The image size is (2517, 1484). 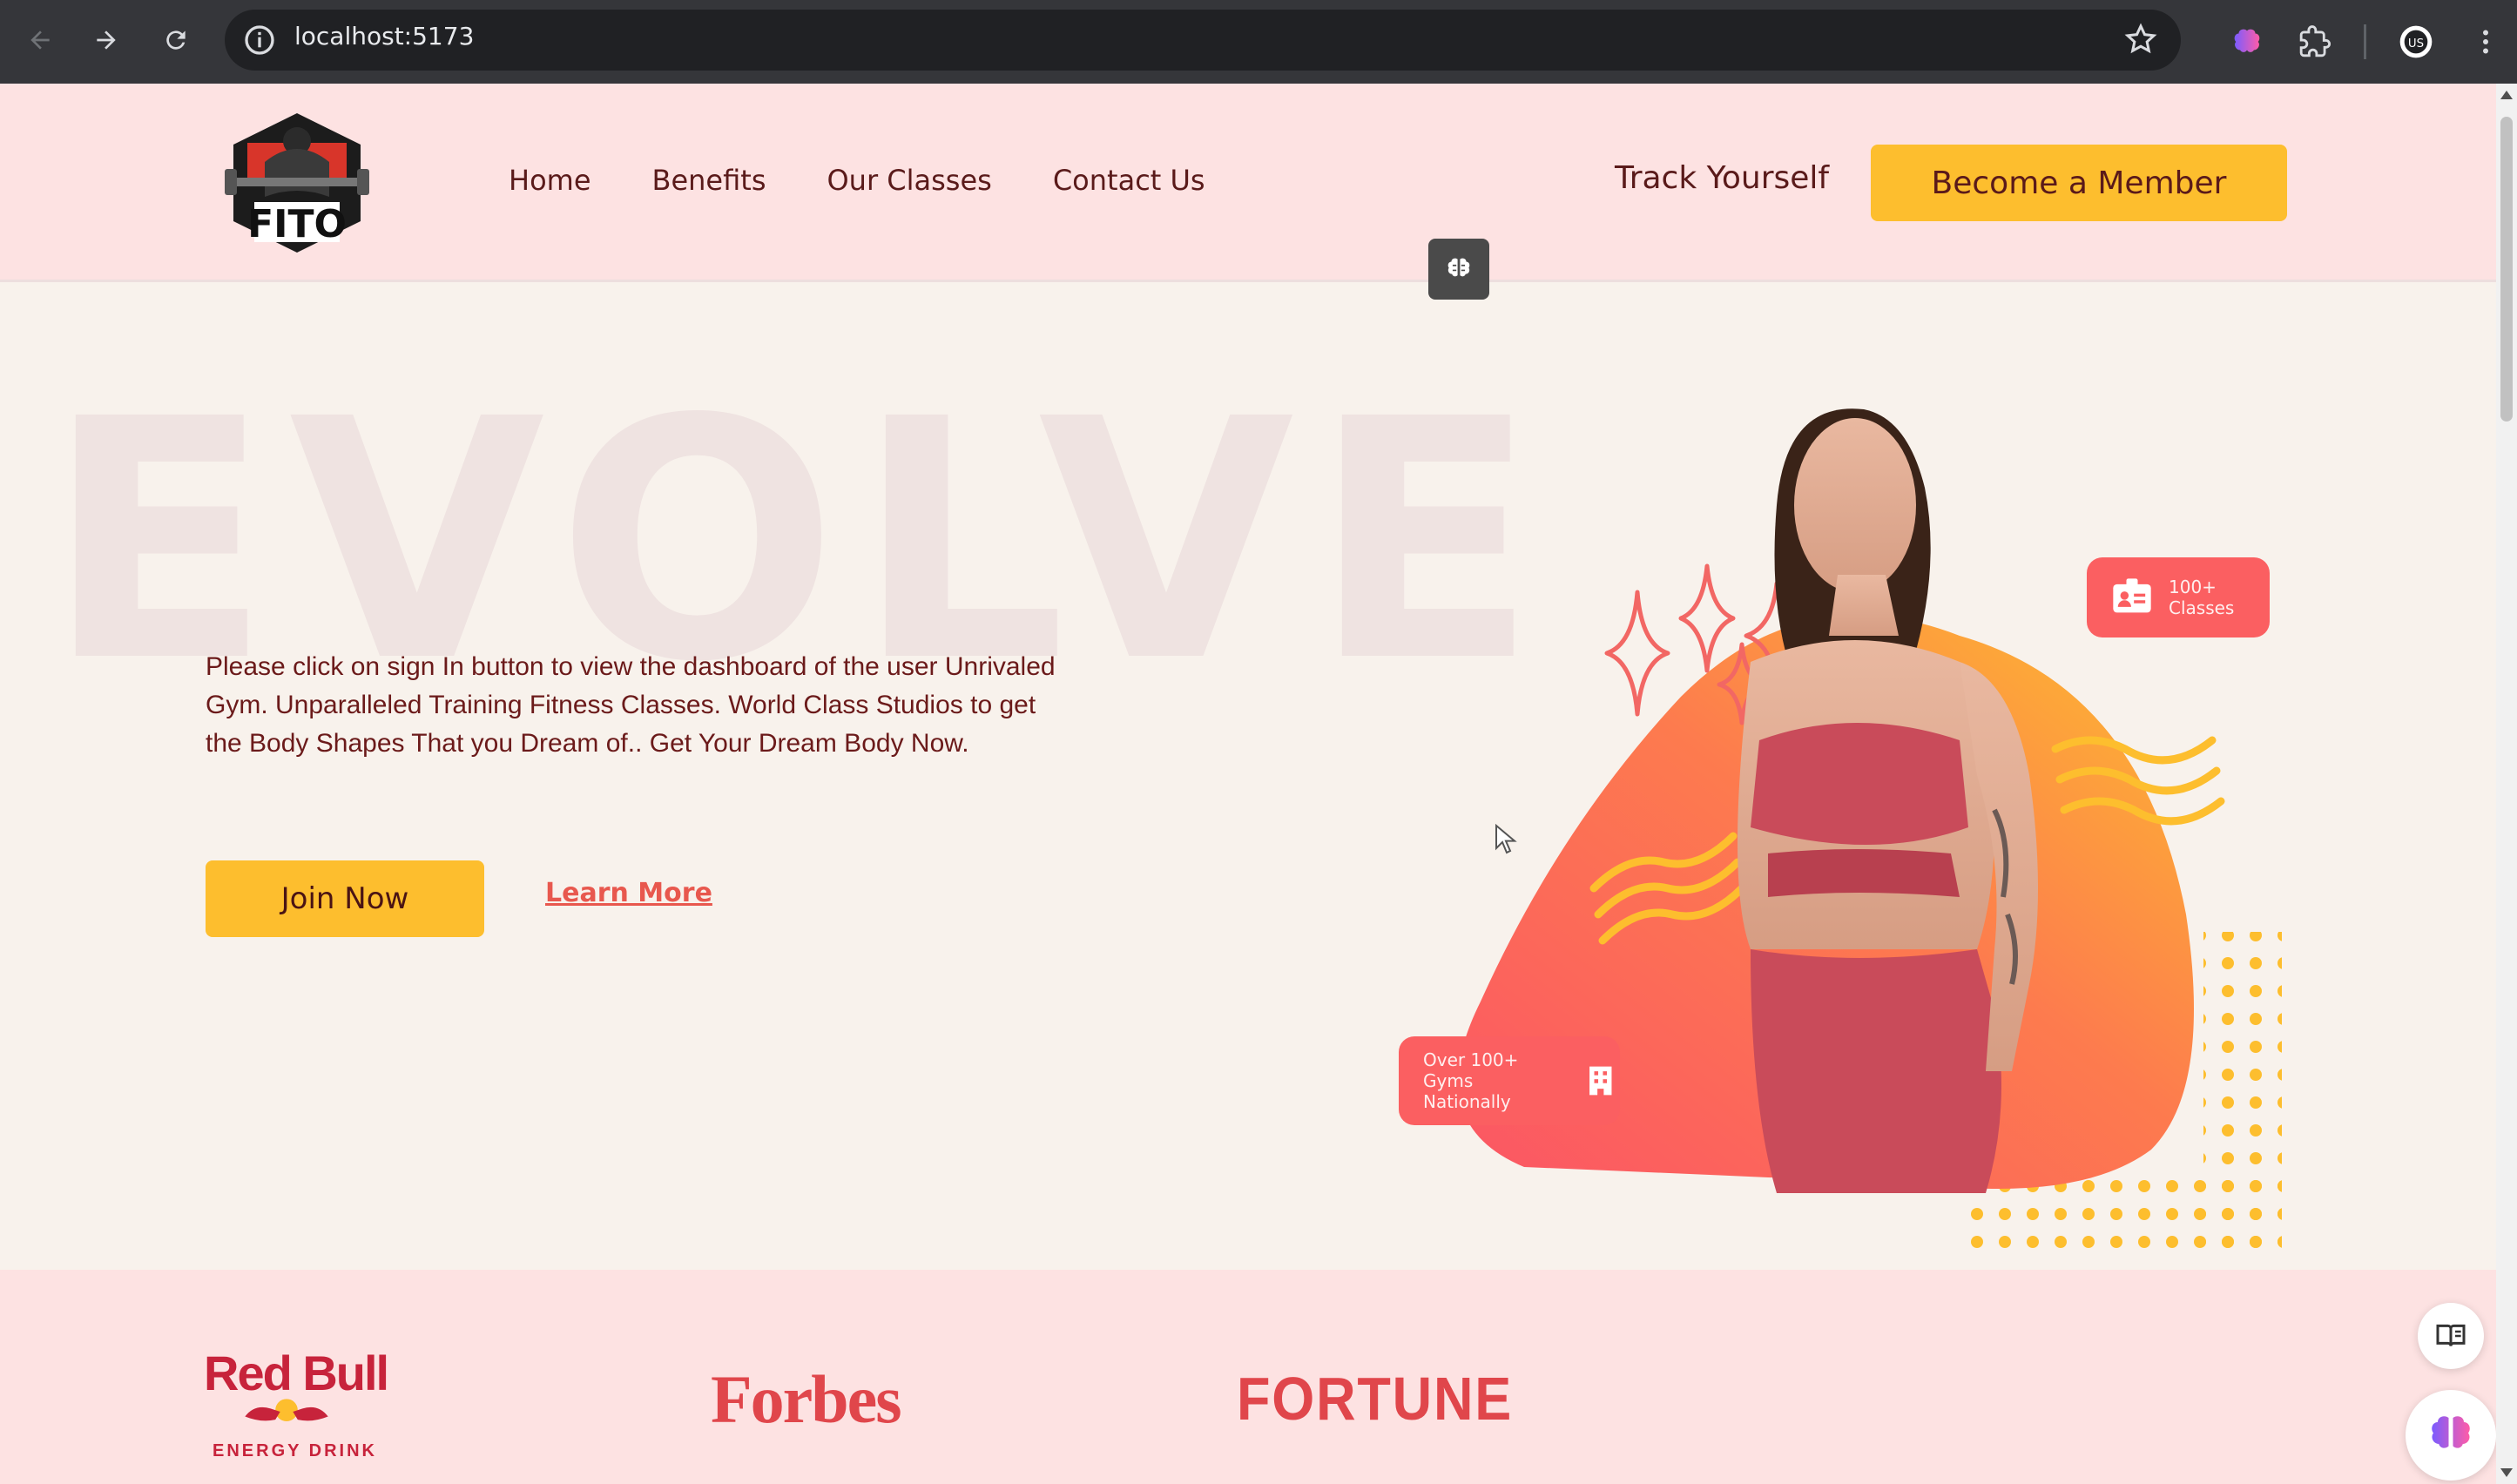 What do you see at coordinates (2485, 42) in the screenshot?
I see `menu-kebab-icon` at bounding box center [2485, 42].